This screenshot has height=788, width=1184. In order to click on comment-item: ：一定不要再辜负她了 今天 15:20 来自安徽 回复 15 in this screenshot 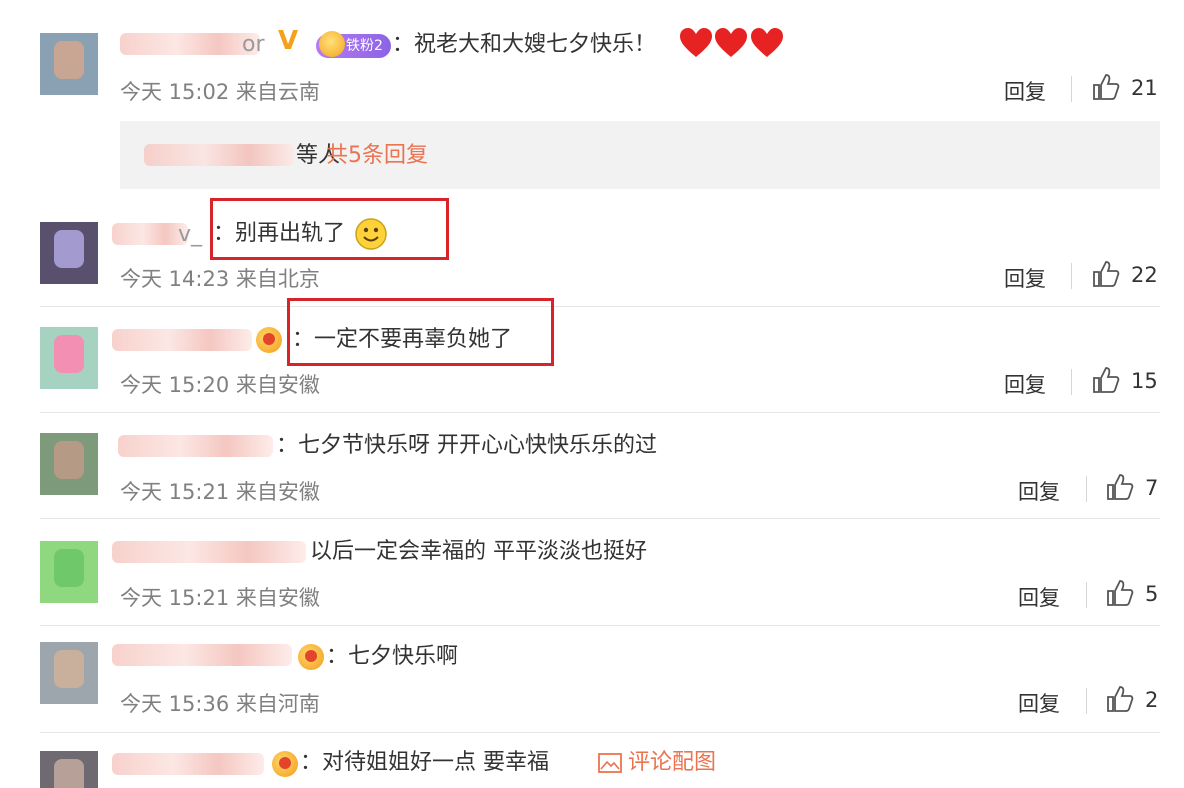, I will do `click(592, 355)`.